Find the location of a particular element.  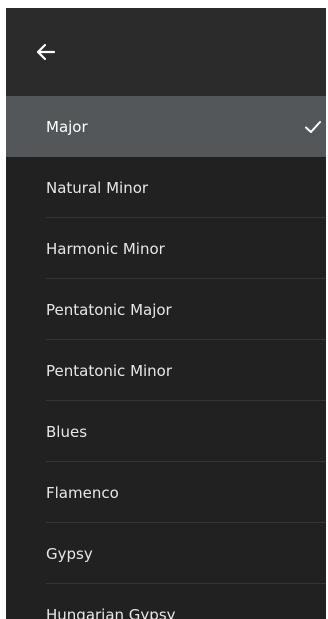

scale-item-flamenco: Flamenco is located at coordinates (166, 492).